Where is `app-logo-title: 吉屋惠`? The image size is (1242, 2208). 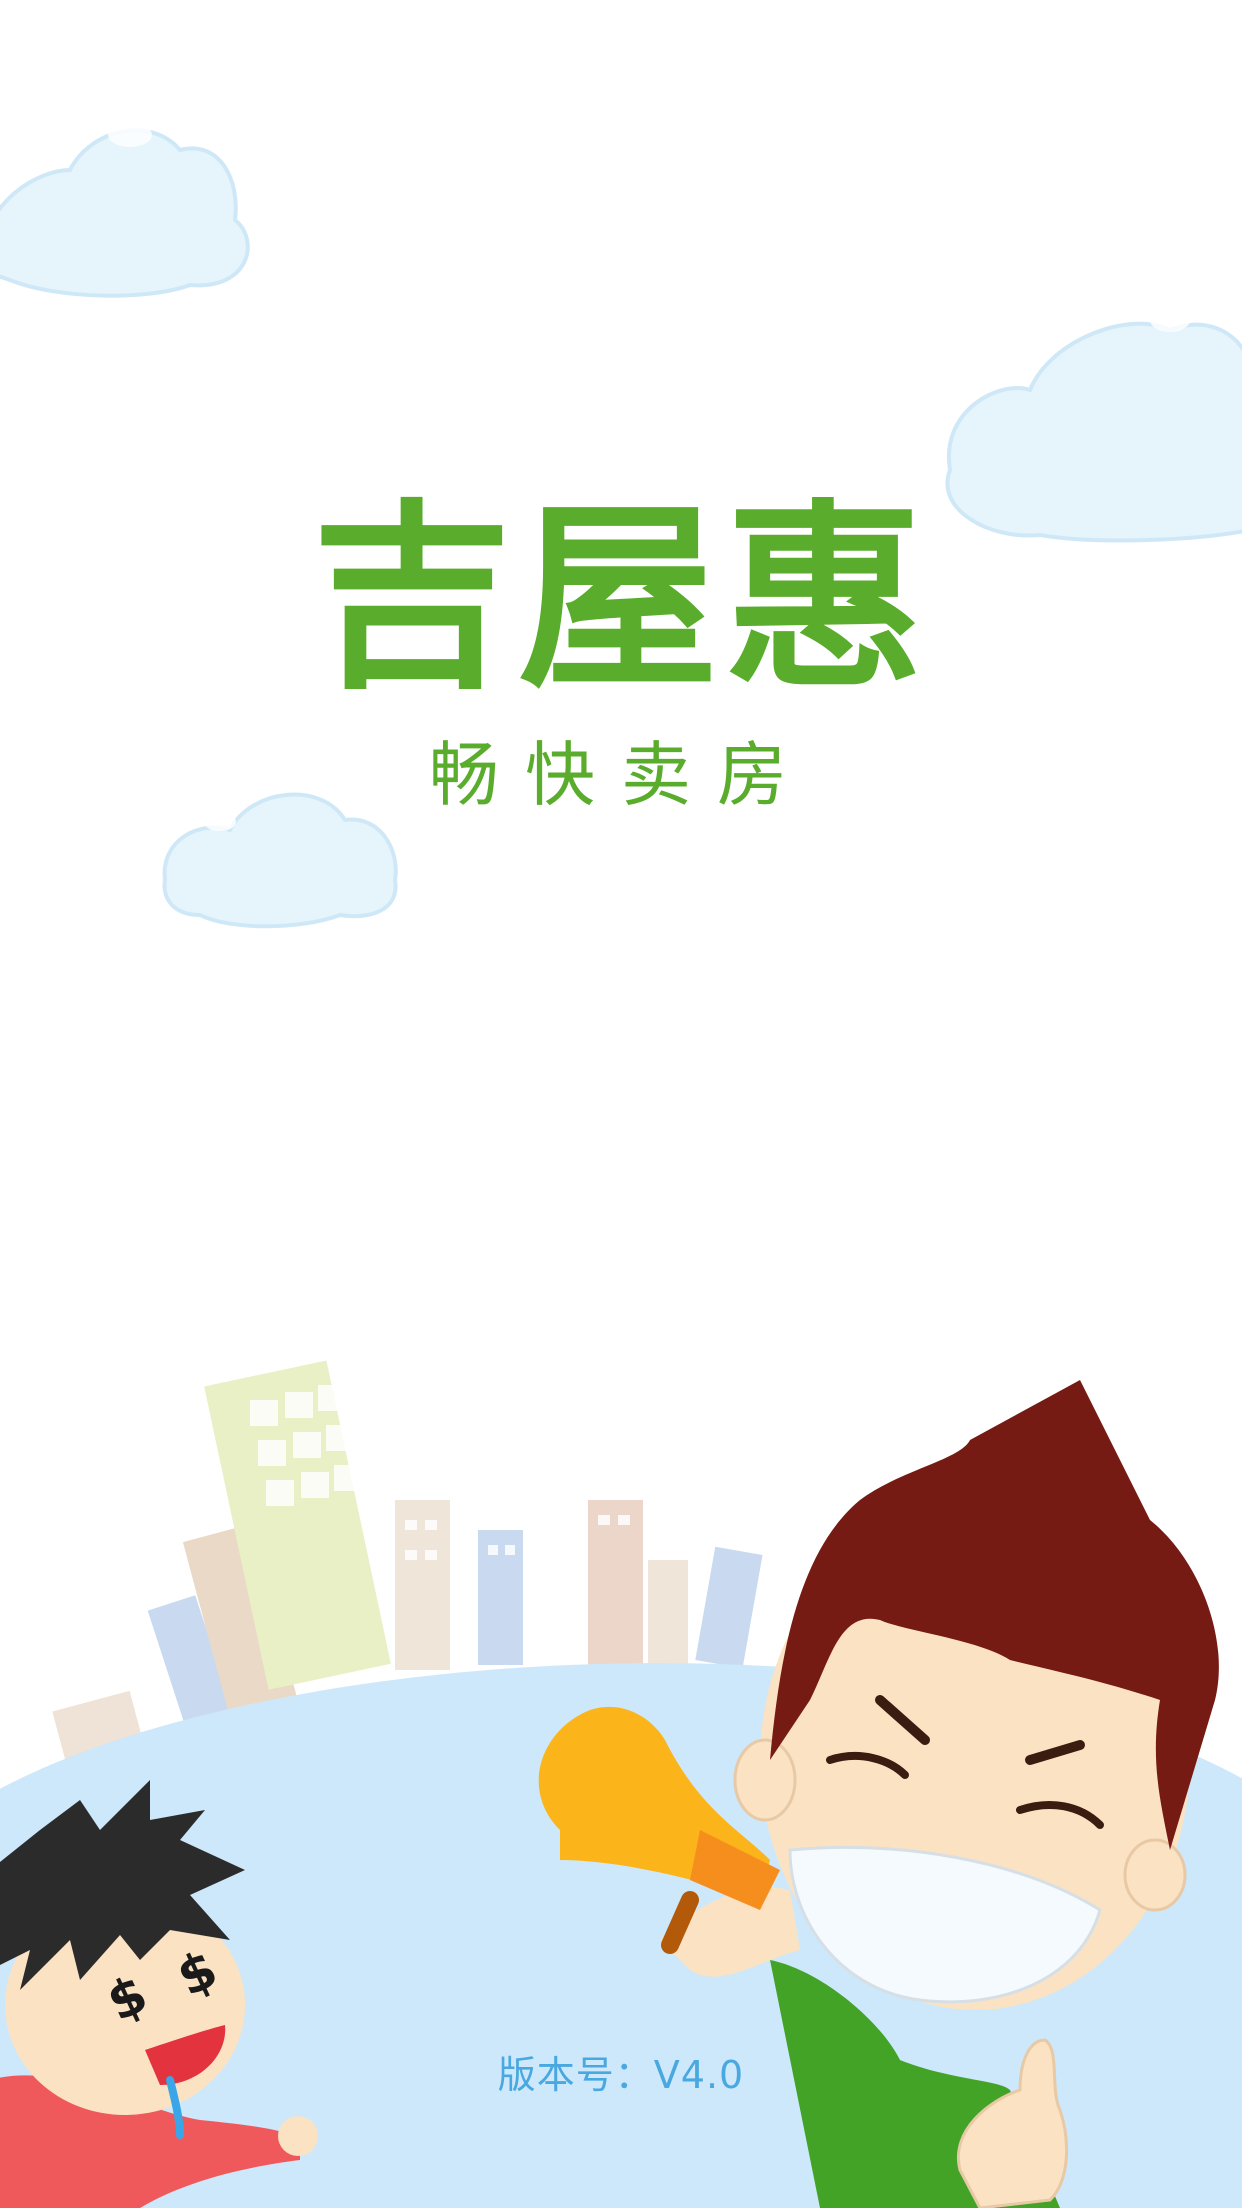
app-logo-title: 吉屋惠 is located at coordinates (620, 599).